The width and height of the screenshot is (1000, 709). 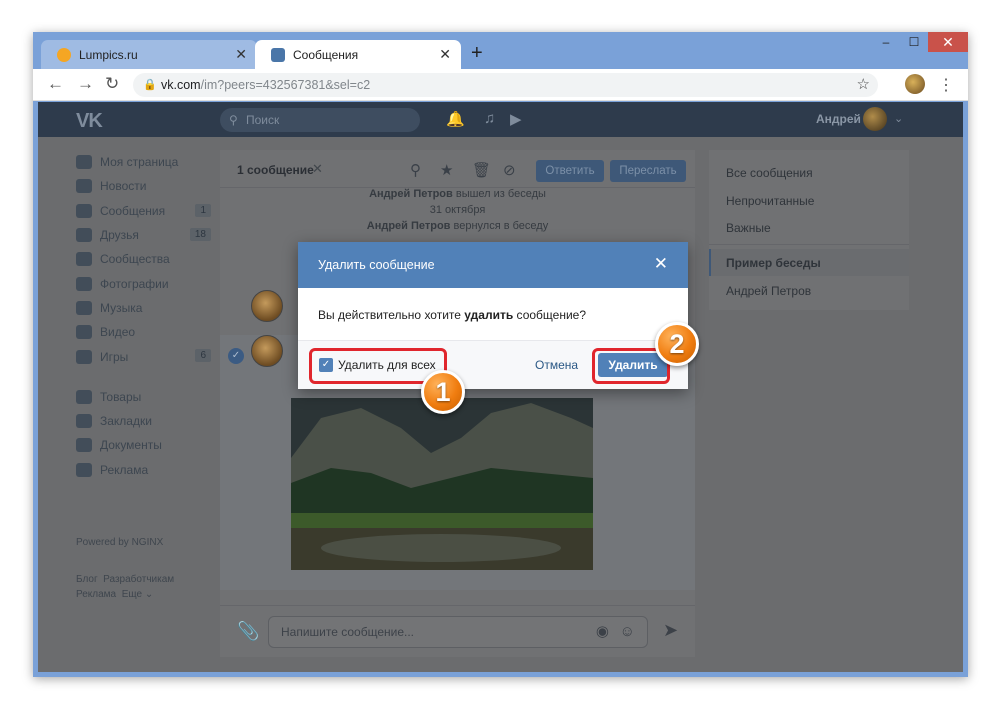 I want to click on maximize-button: ☐, so click(x=914, y=42).